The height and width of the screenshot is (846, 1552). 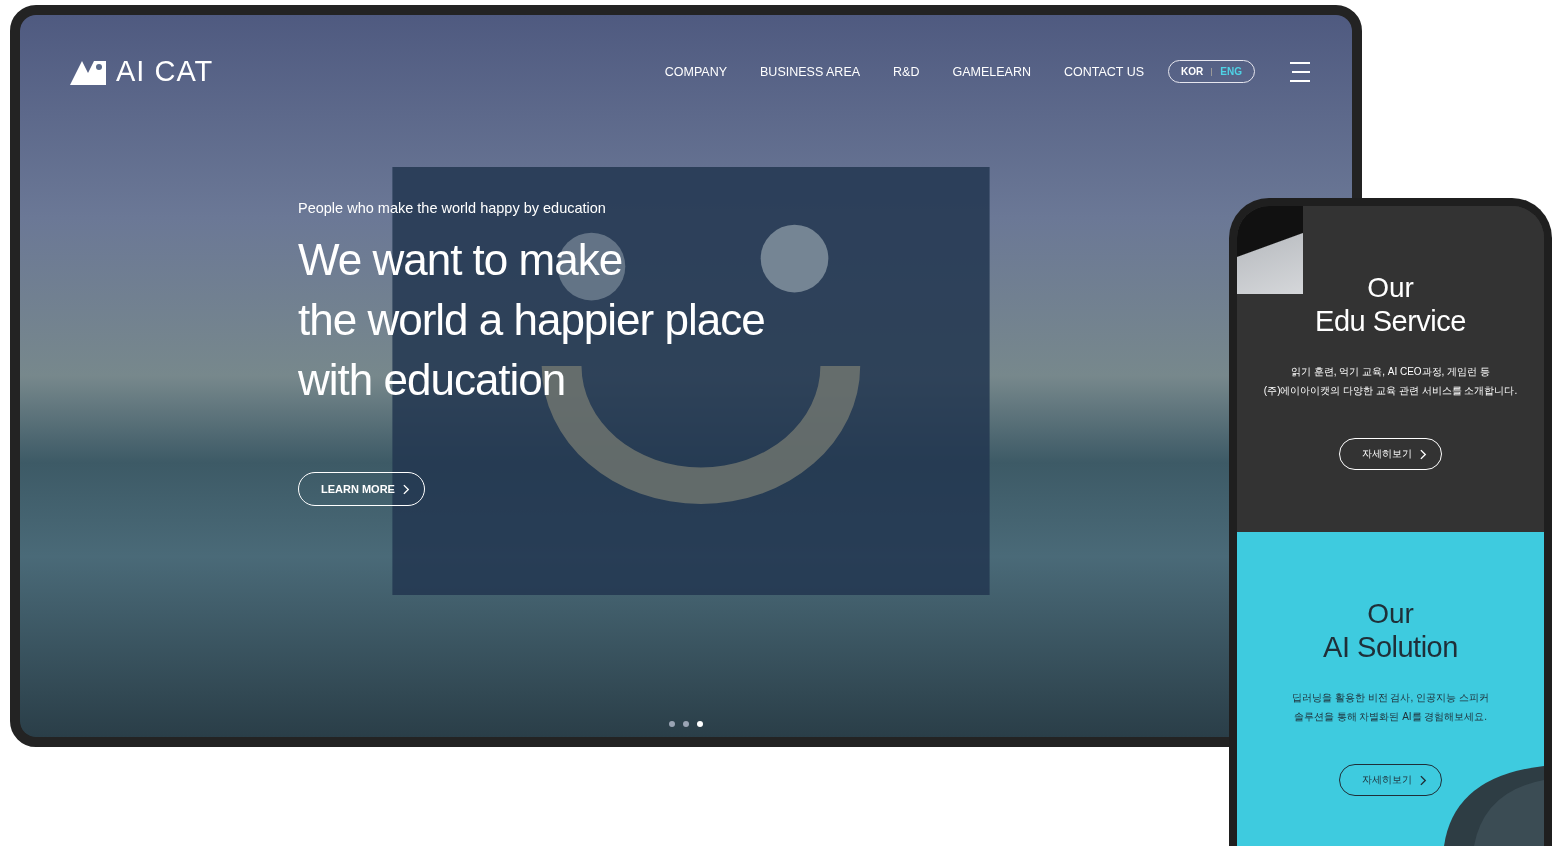 What do you see at coordinates (1390, 707) in the screenshot?
I see `section-description: 딥러닝을 활용한 비전 검사, 인공지능 스피커 솔루션을 통해 차별화된 AI를 경험해보세요.` at bounding box center [1390, 707].